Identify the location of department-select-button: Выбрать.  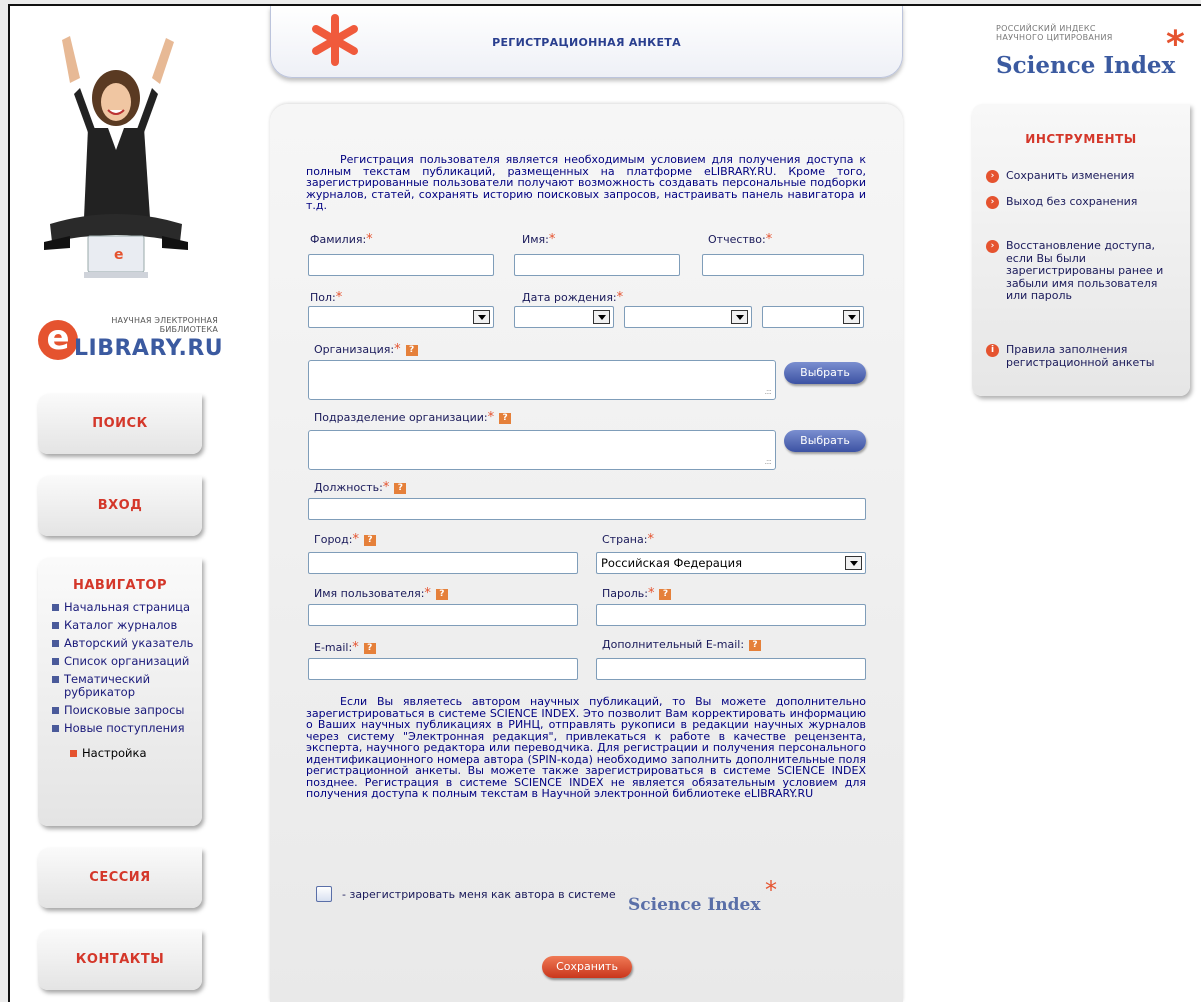
(825, 441).